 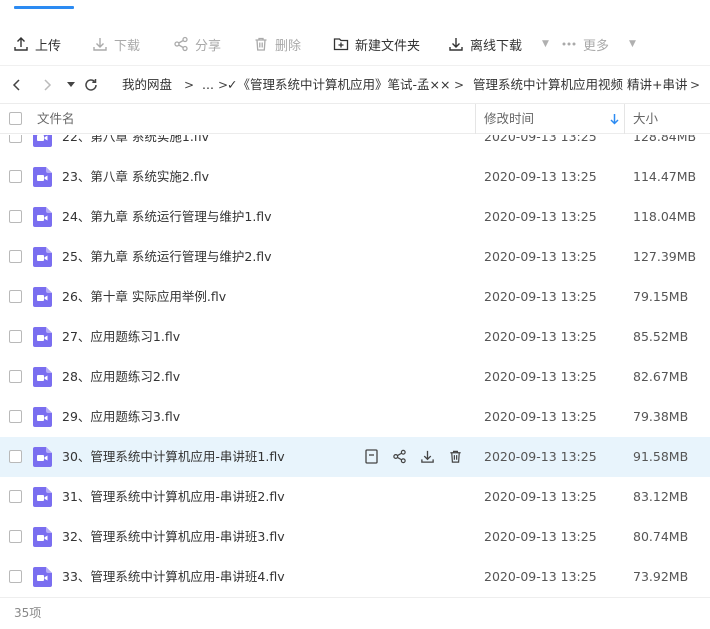 I want to click on table-row: 22、第八章 系统实施1.flv 2020-09-13 13:25 128.84MB, so click(x=355, y=146).